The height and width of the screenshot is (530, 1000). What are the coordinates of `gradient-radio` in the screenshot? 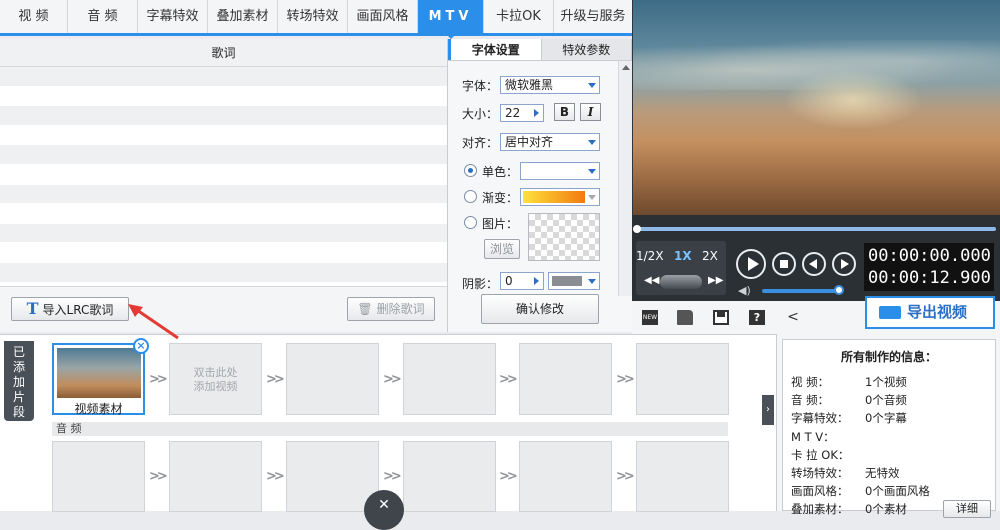 It's located at (470, 196).